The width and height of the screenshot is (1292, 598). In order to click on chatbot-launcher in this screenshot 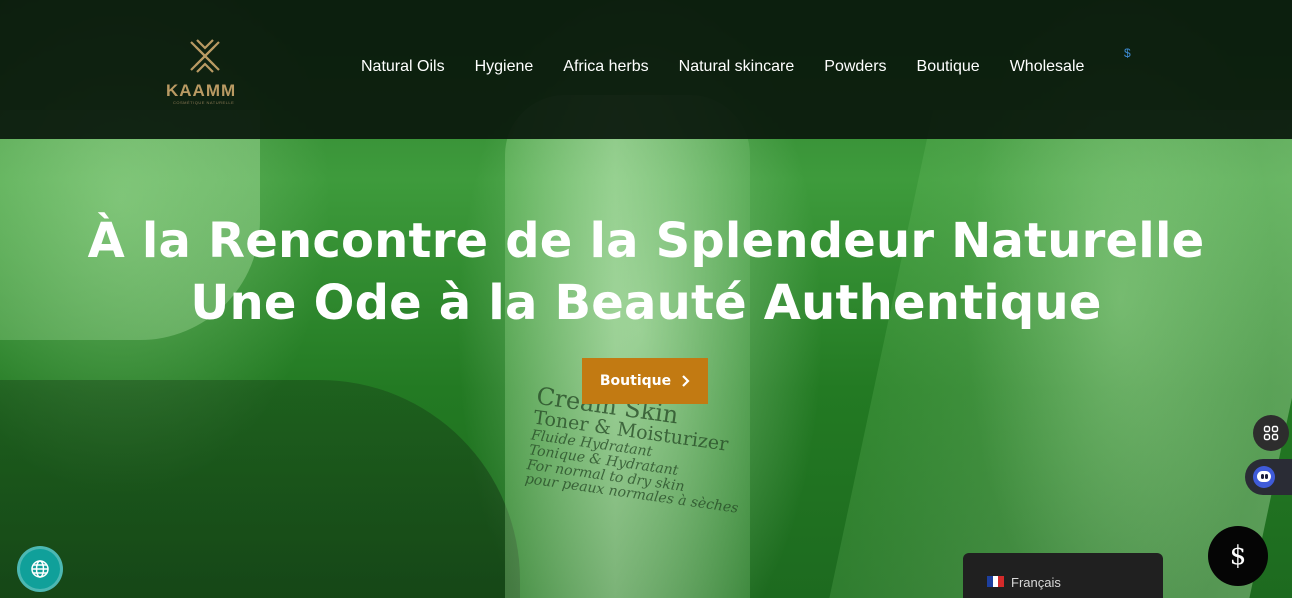, I will do `click(1268, 477)`.